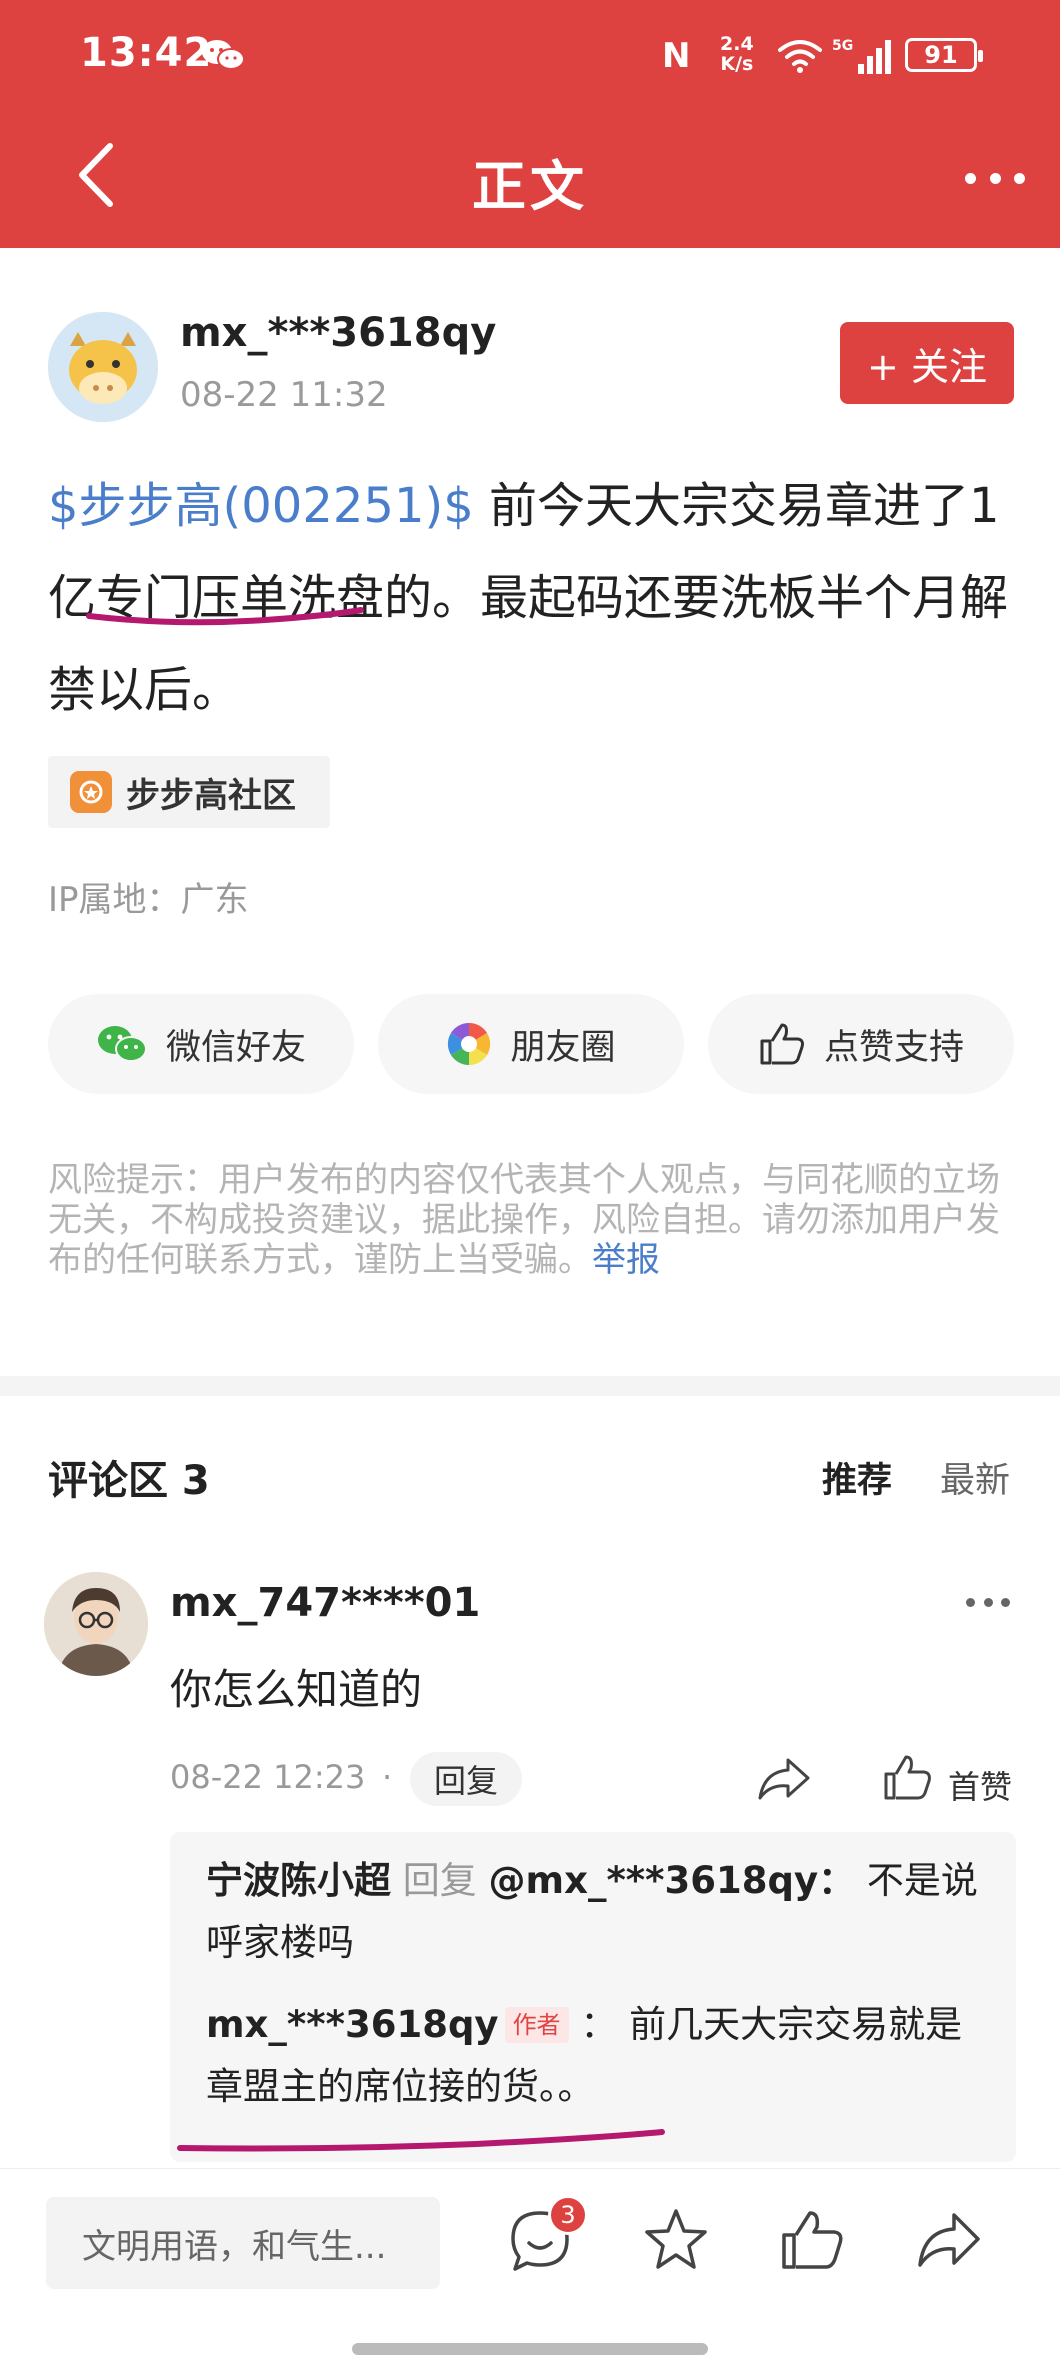  What do you see at coordinates (626, 1260) in the screenshot?
I see `report-link: 举报` at bounding box center [626, 1260].